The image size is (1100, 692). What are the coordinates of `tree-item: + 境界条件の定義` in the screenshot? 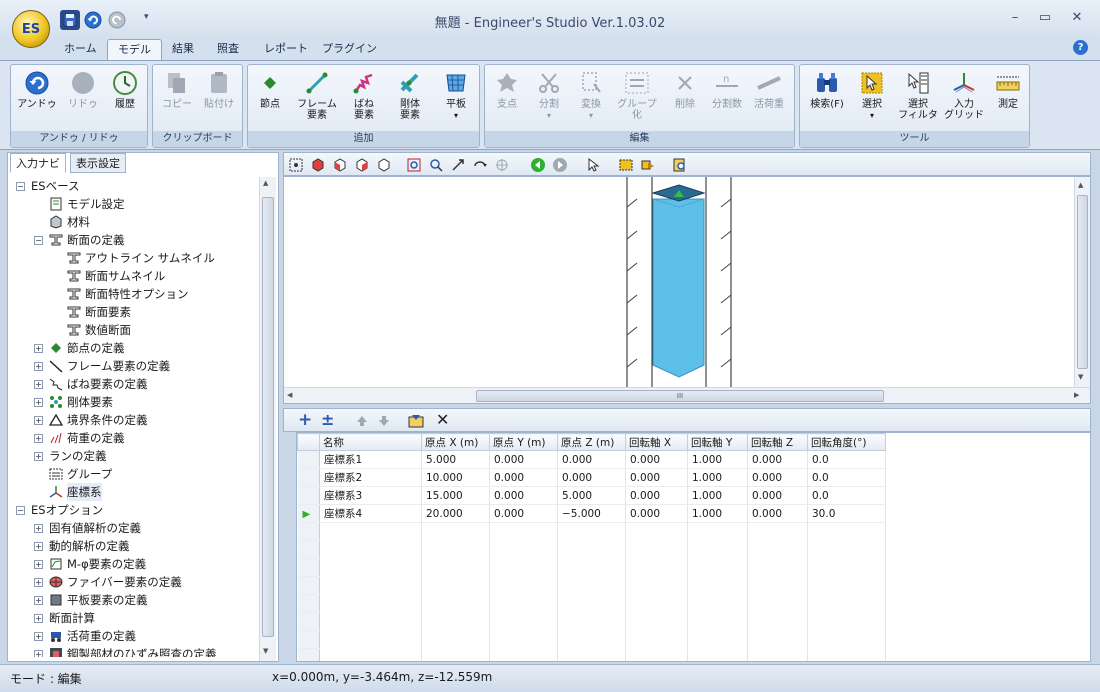 It's located at (134, 420).